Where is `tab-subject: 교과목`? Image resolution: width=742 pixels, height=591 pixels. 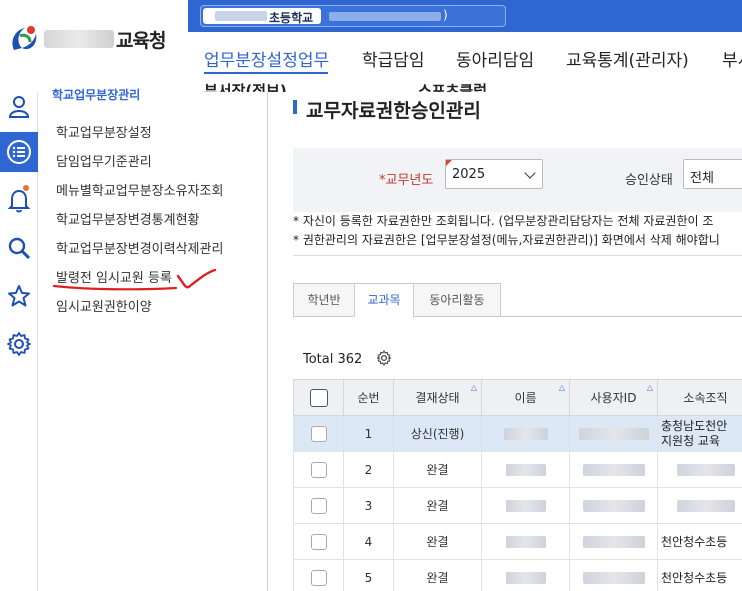 tab-subject: 교과목 is located at coordinates (384, 300).